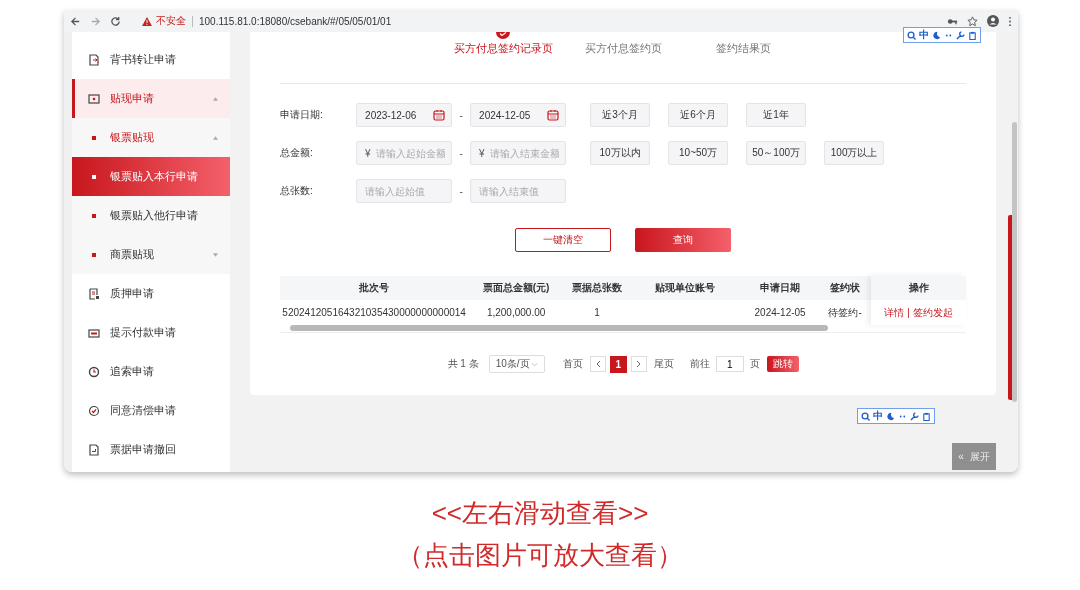  What do you see at coordinates (171, 21) in the screenshot?
I see `security-label: 不安全` at bounding box center [171, 21].